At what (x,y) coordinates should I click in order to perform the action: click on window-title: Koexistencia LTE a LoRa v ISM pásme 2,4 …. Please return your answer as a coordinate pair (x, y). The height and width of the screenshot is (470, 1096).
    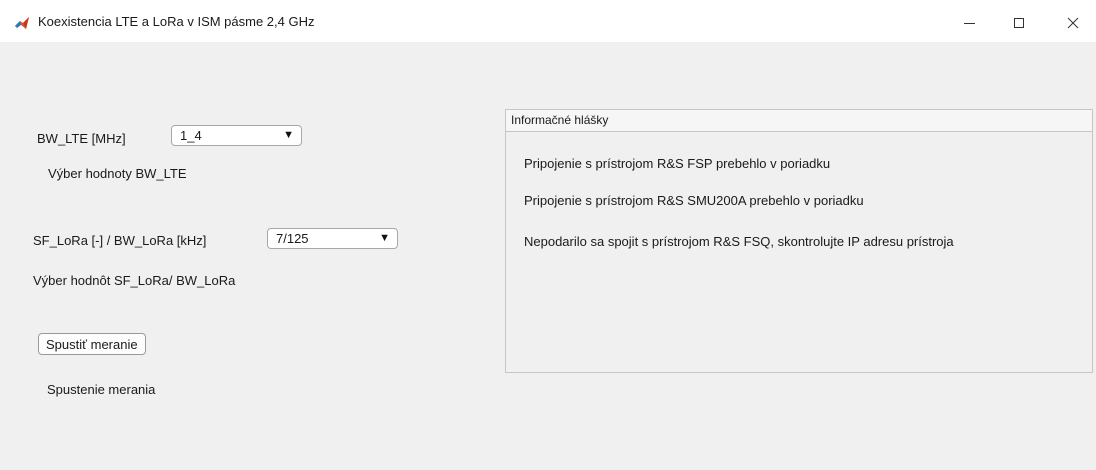
    Looking at the image, I should click on (176, 21).